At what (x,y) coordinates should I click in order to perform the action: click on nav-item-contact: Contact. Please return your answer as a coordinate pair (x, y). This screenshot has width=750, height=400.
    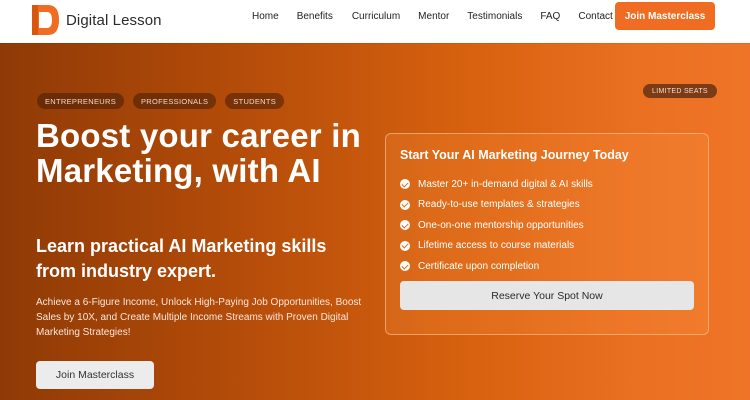
    Looking at the image, I should click on (595, 16).